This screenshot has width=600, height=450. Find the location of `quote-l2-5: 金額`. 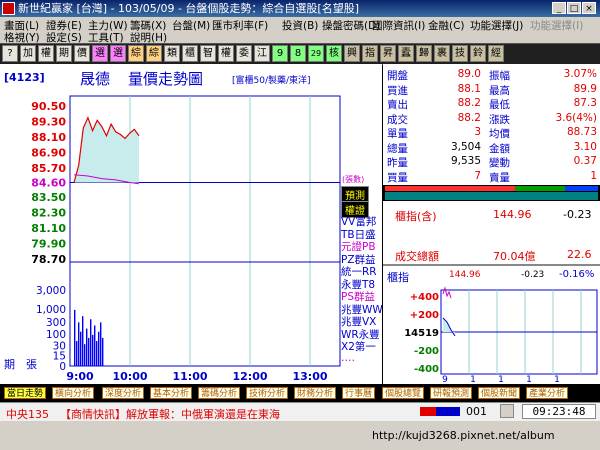

quote-l2-5: 金額 is located at coordinates (499, 148).